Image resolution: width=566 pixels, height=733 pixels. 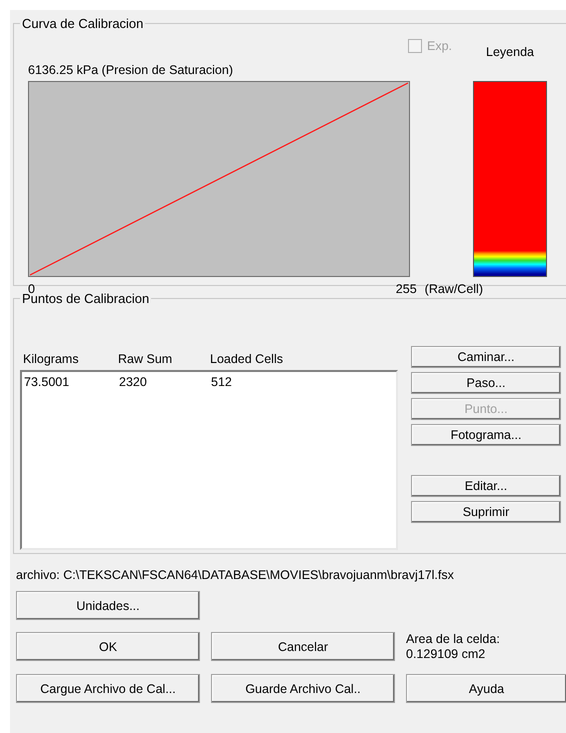 I want to click on x-max-label: 255, so click(x=406, y=289).